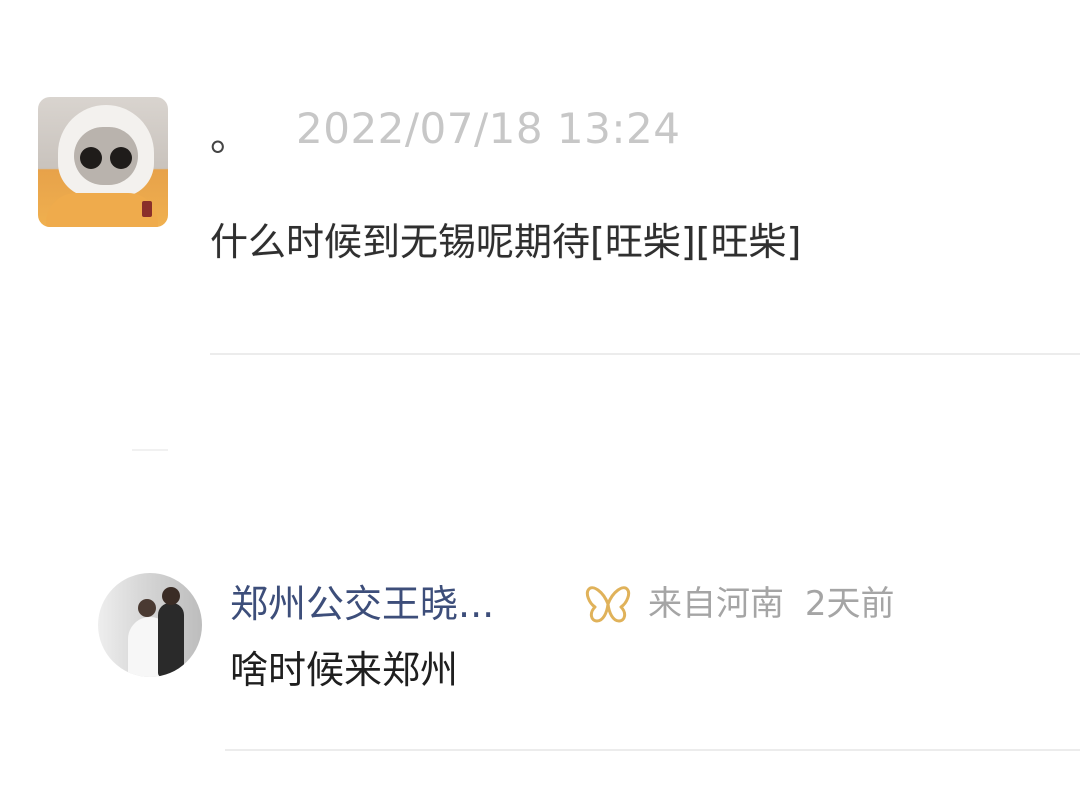 The image size is (1080, 810). What do you see at coordinates (716, 604) in the screenshot?
I see `comment-location: 来自河南` at bounding box center [716, 604].